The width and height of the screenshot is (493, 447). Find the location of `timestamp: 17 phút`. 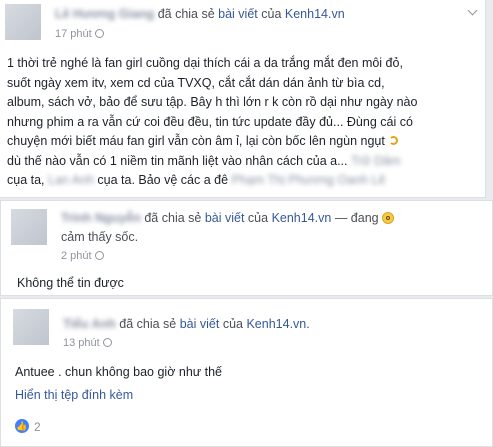

timestamp: 17 phút is located at coordinates (79, 34).